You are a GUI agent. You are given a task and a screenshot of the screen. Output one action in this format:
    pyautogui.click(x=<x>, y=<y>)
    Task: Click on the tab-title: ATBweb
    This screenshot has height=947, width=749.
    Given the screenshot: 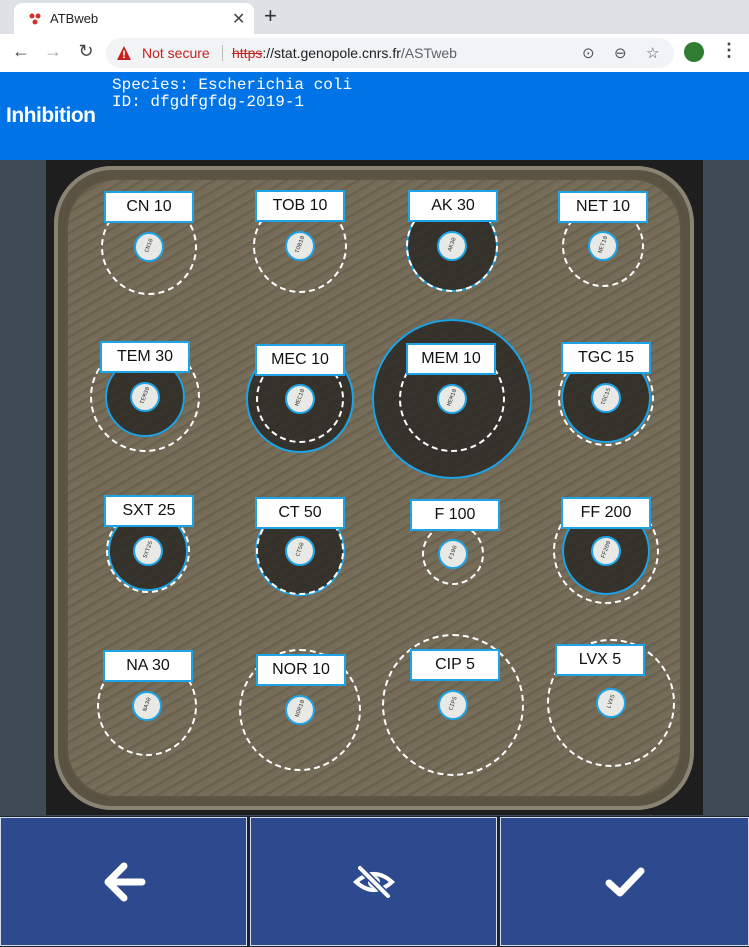 What is the action you would take?
    pyautogui.click(x=74, y=18)
    